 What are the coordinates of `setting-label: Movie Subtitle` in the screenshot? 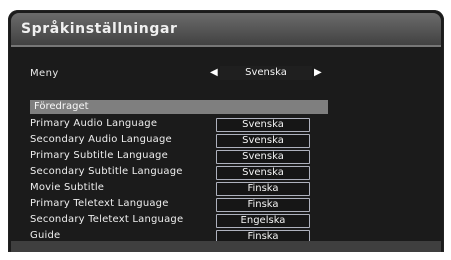 It's located at (67, 187).